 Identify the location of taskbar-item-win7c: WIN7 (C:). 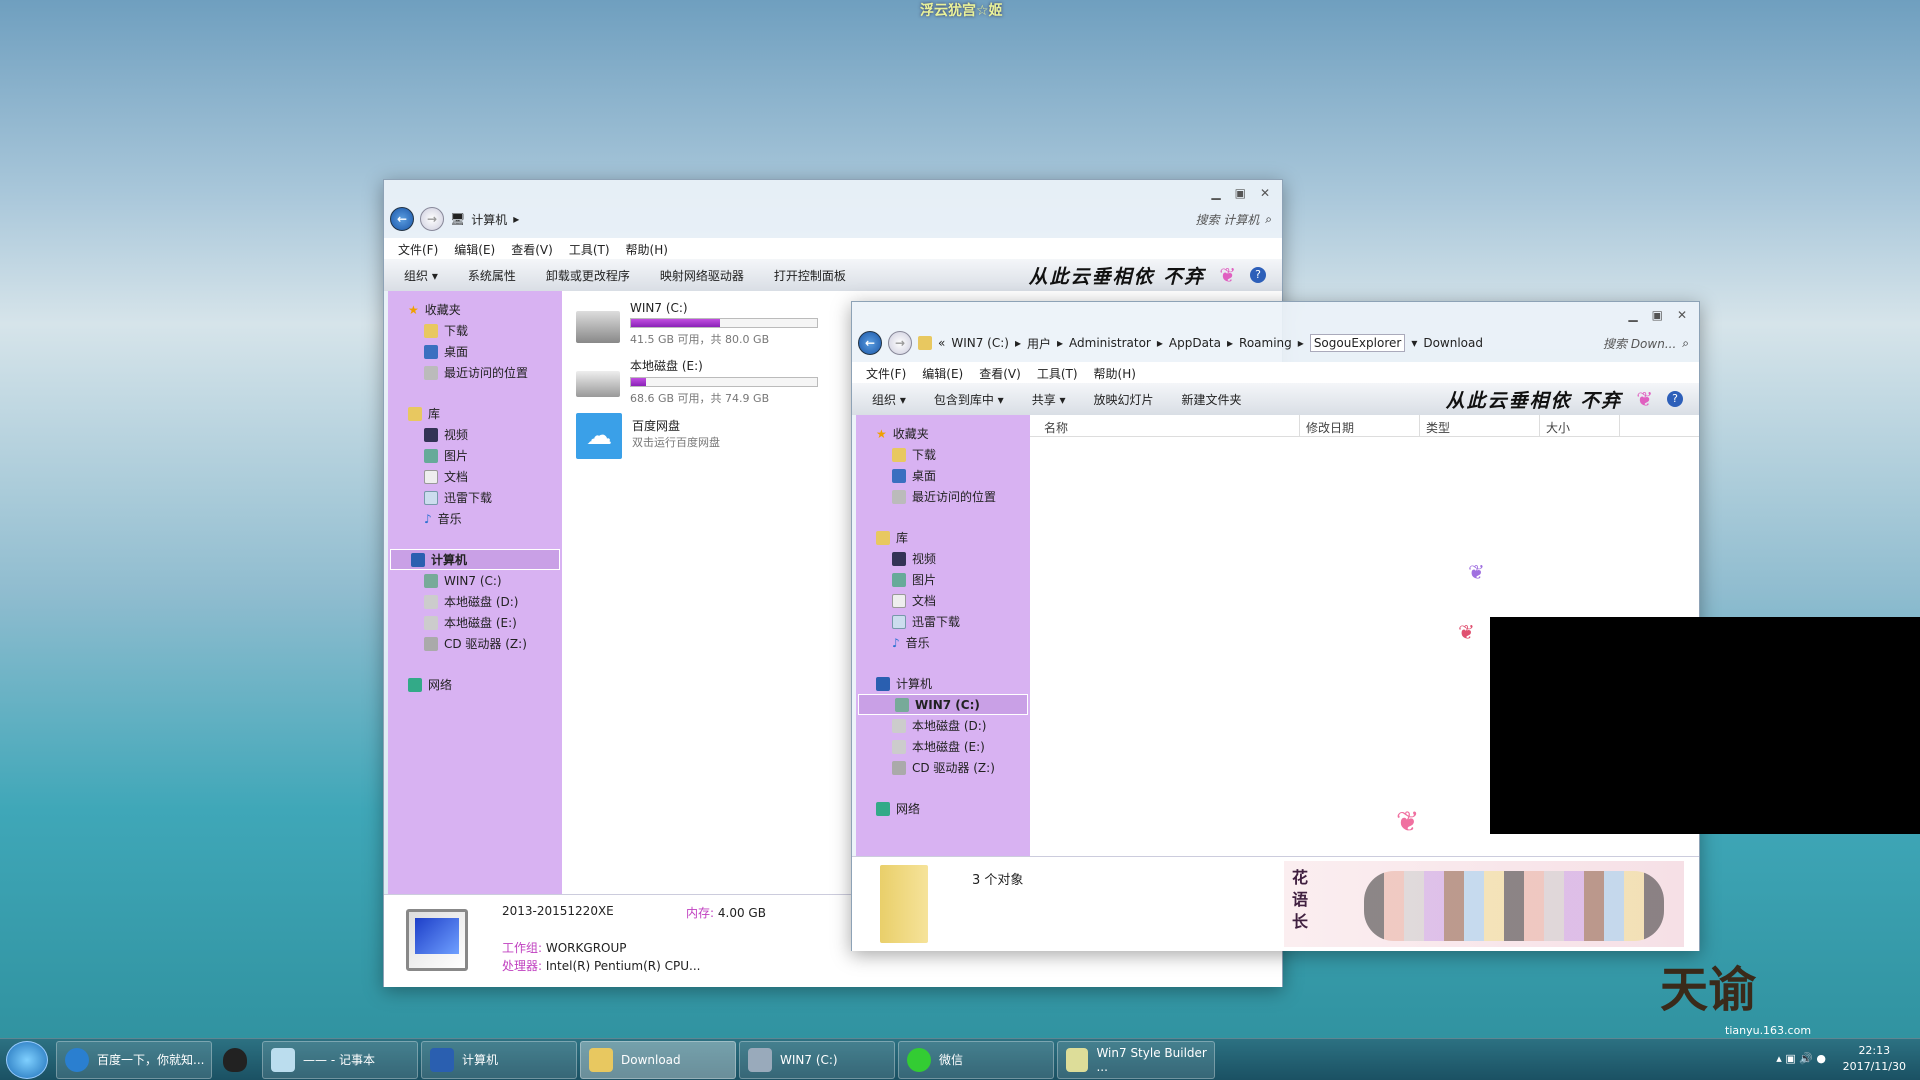
(817, 1059).